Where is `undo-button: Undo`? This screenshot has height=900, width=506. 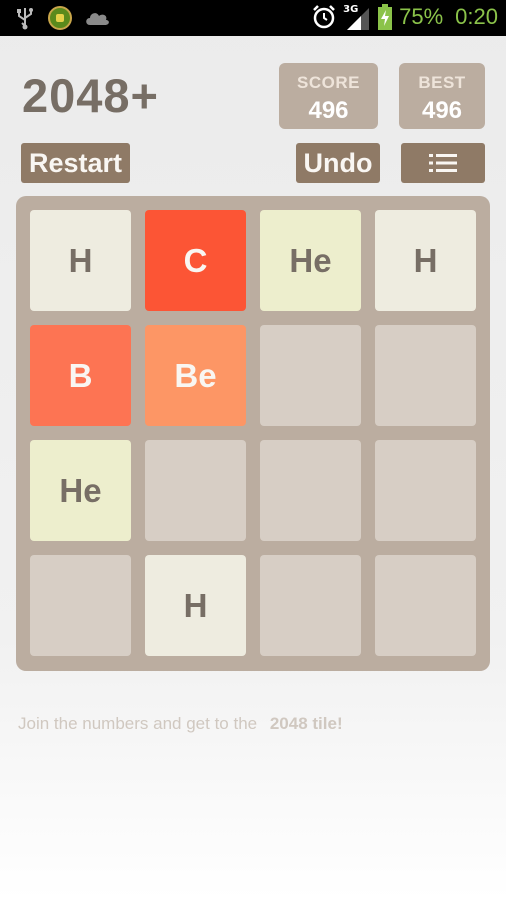 undo-button: Undo is located at coordinates (338, 163).